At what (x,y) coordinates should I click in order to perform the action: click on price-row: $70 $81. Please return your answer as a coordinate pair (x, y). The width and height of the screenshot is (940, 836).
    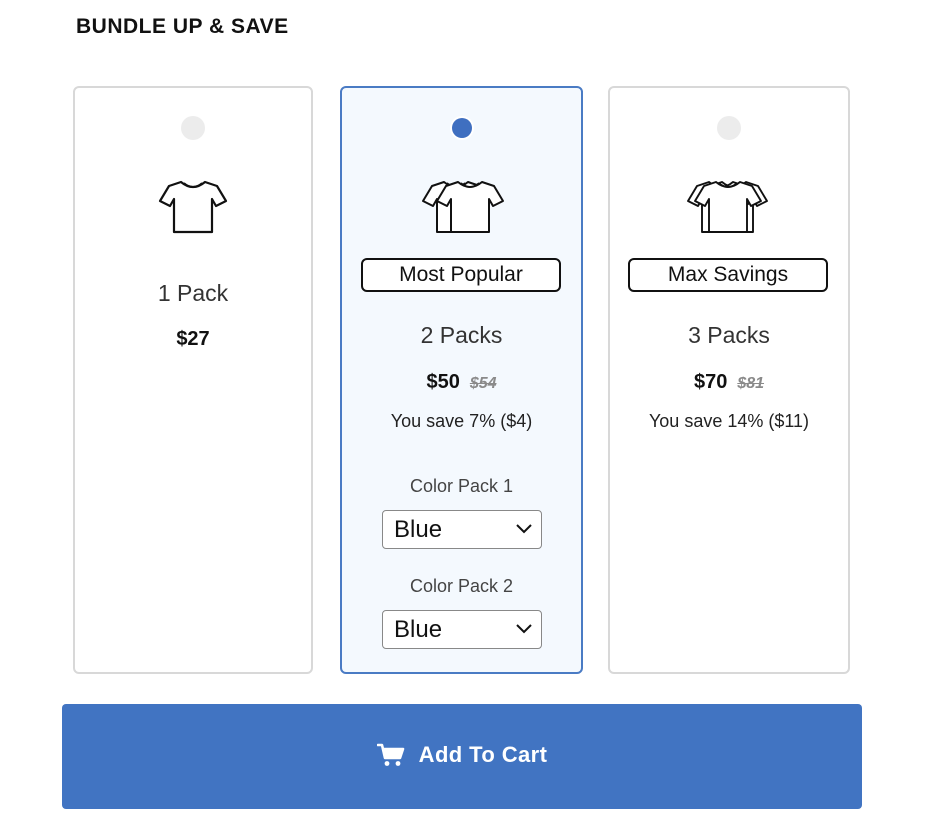
    Looking at the image, I should click on (729, 382).